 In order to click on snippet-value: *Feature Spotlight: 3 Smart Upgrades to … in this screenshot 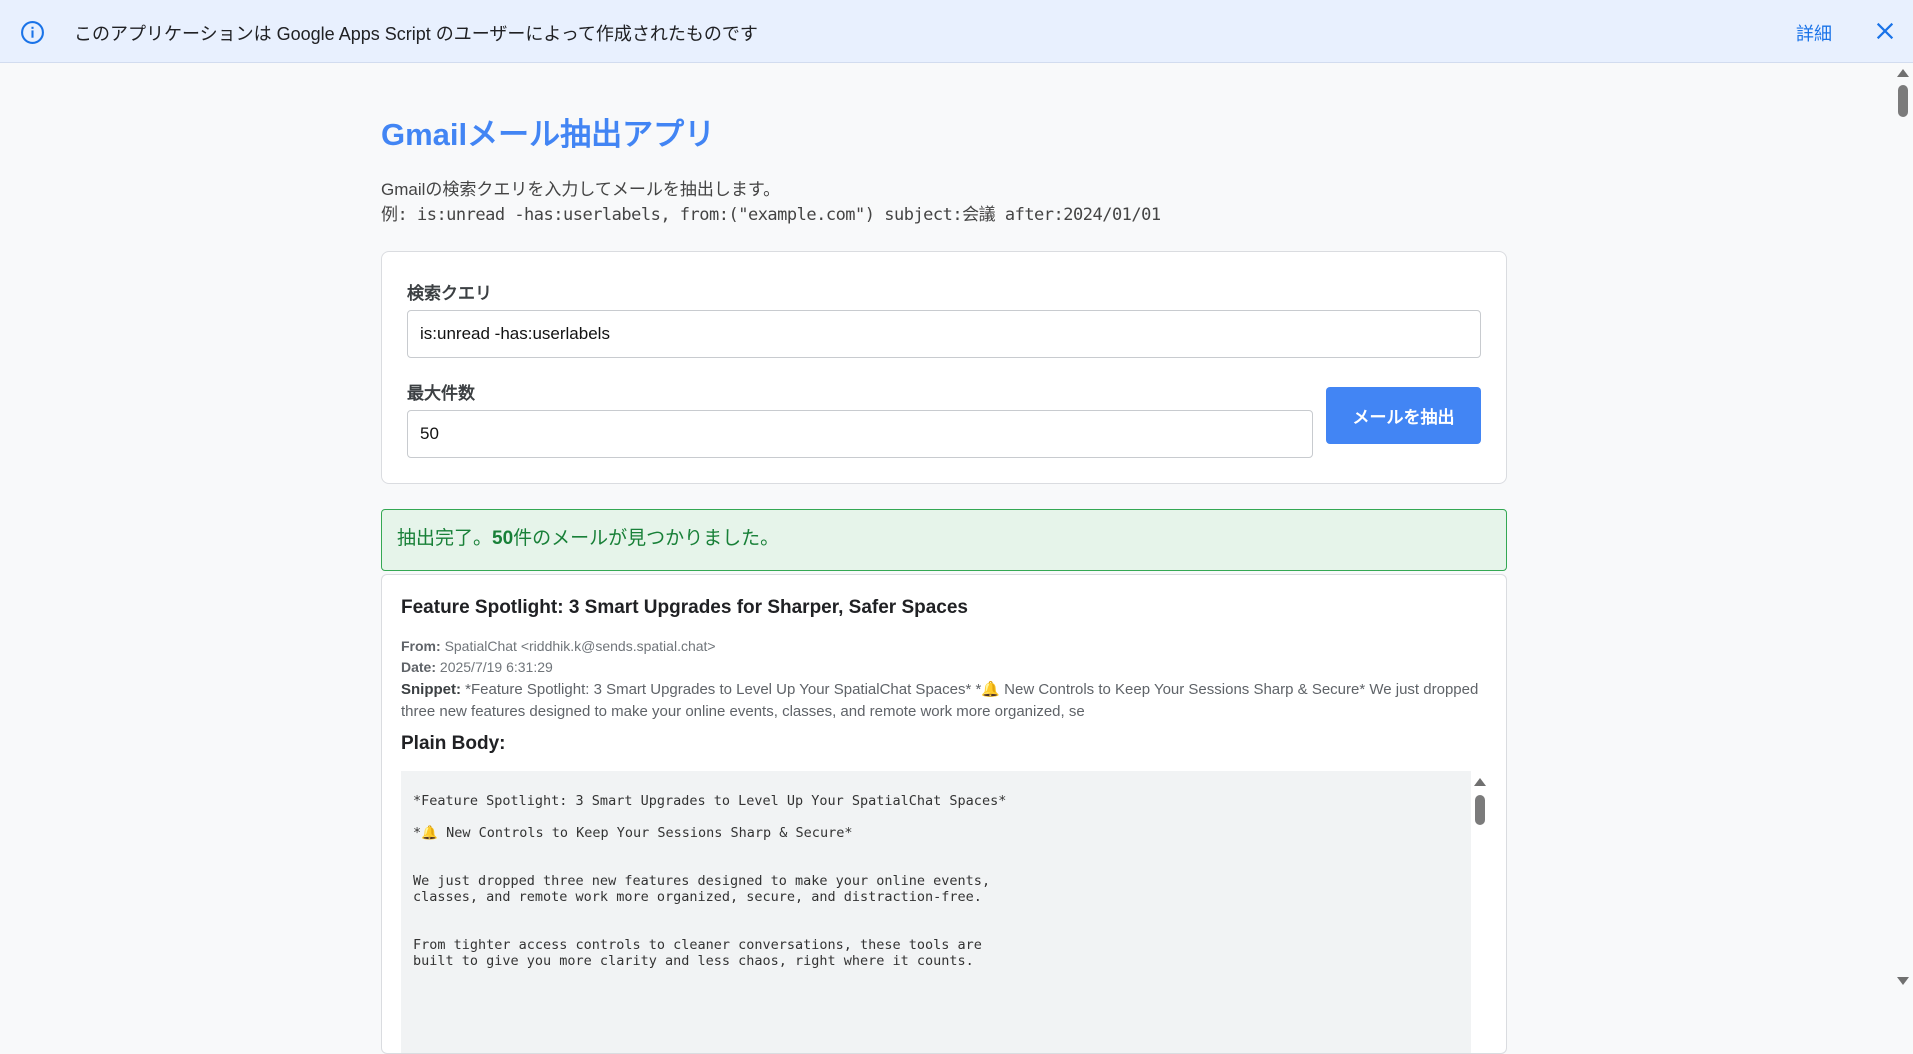, I will do `click(940, 700)`.